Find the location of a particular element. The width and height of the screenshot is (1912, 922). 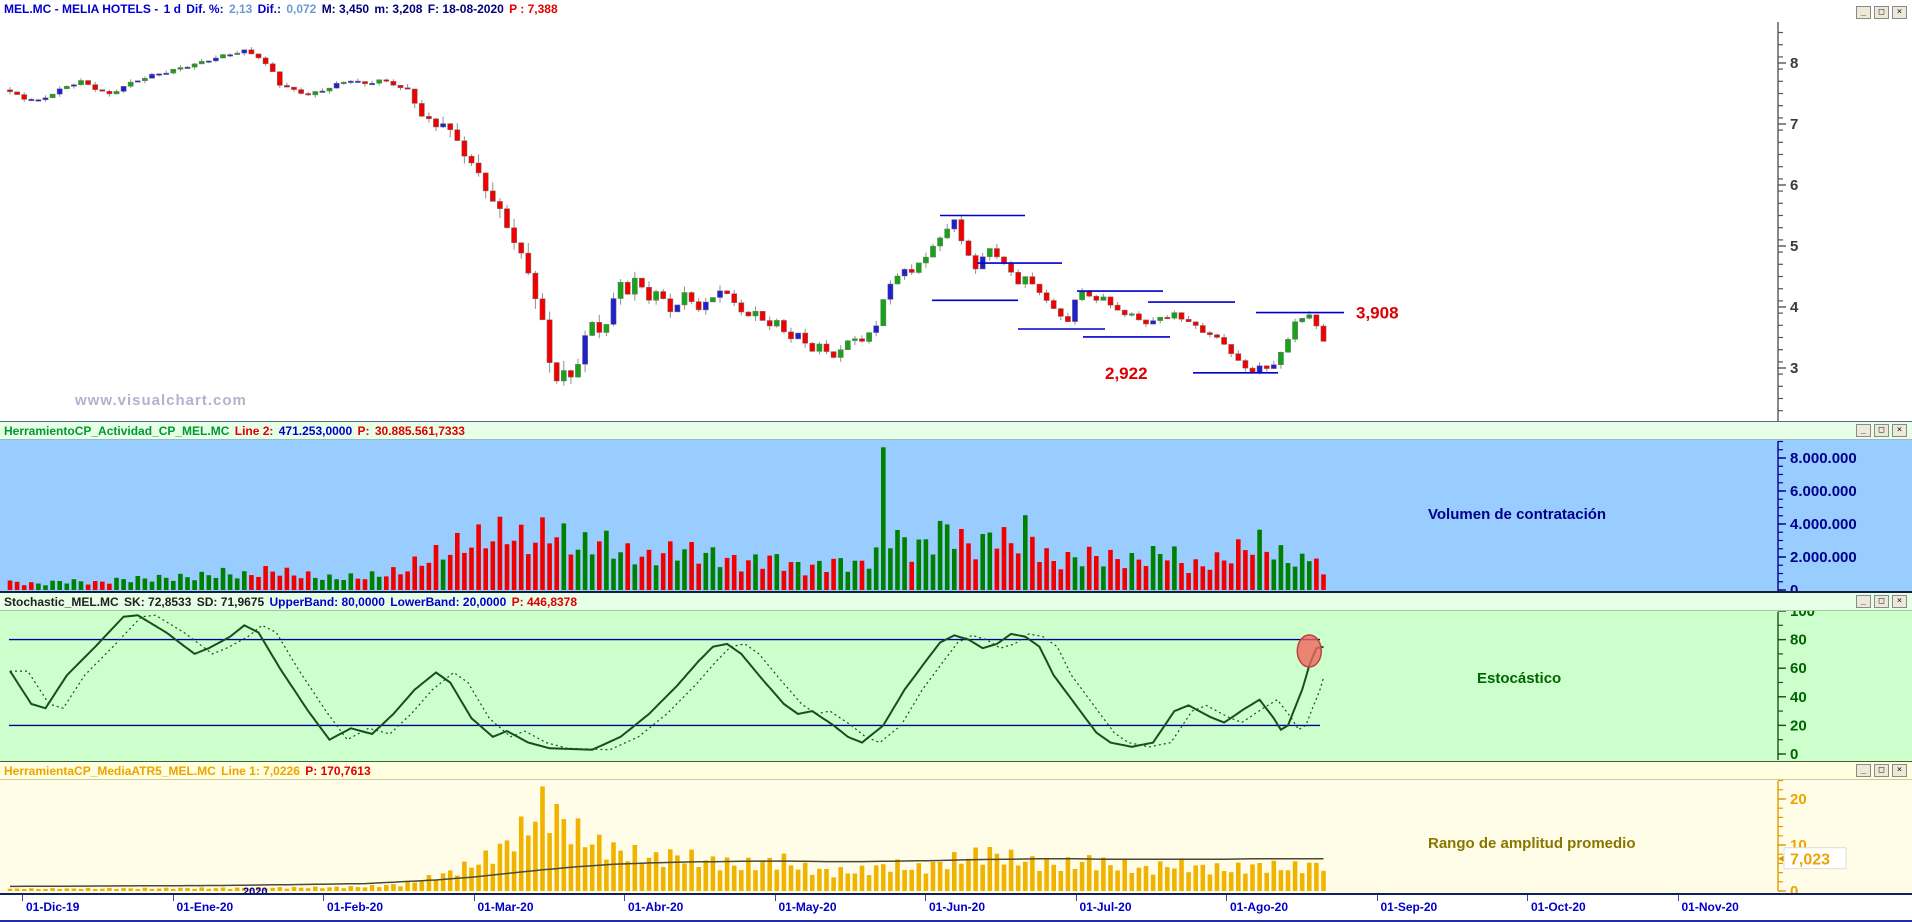

signal-highlight-circle is located at coordinates (1309, 651).